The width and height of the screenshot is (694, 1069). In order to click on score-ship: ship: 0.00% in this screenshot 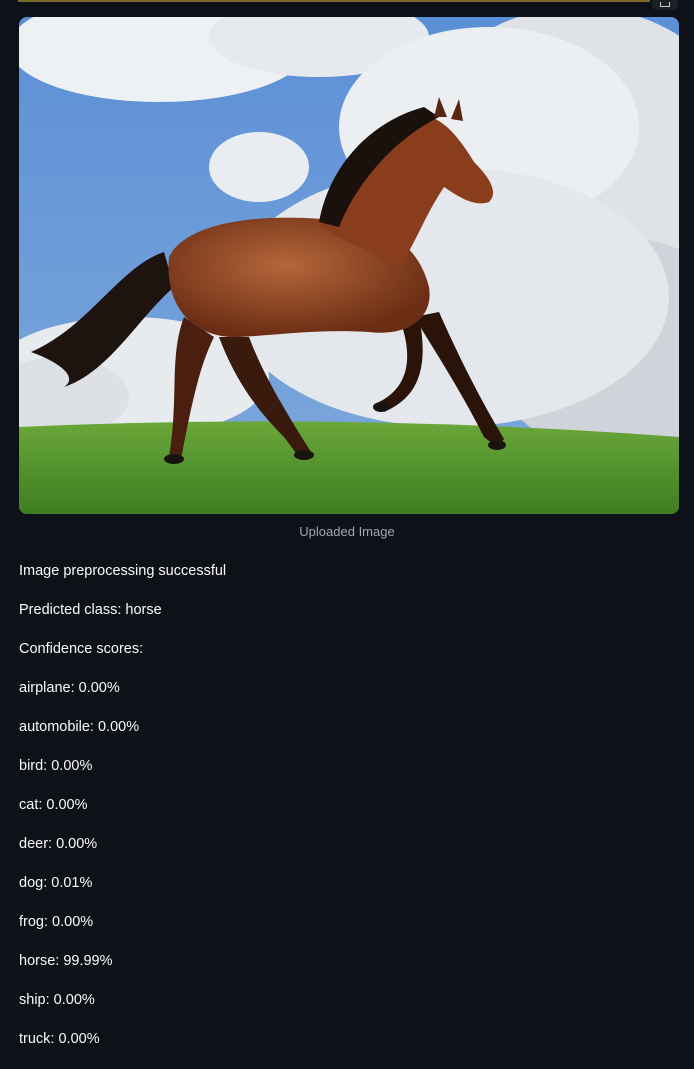, I will do `click(57, 1000)`.